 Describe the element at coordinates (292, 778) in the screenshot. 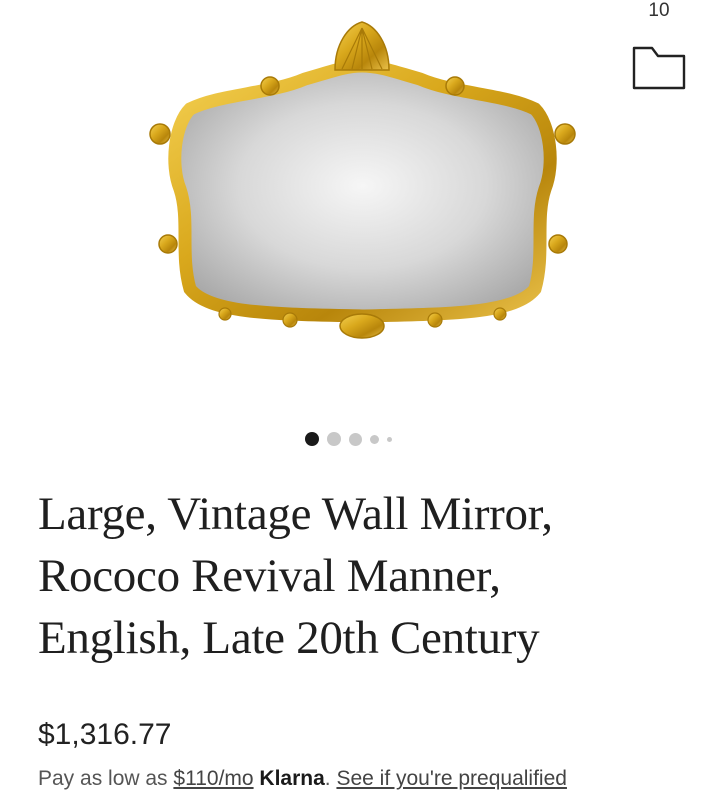

I see `klarna-logo: Klarna` at that location.